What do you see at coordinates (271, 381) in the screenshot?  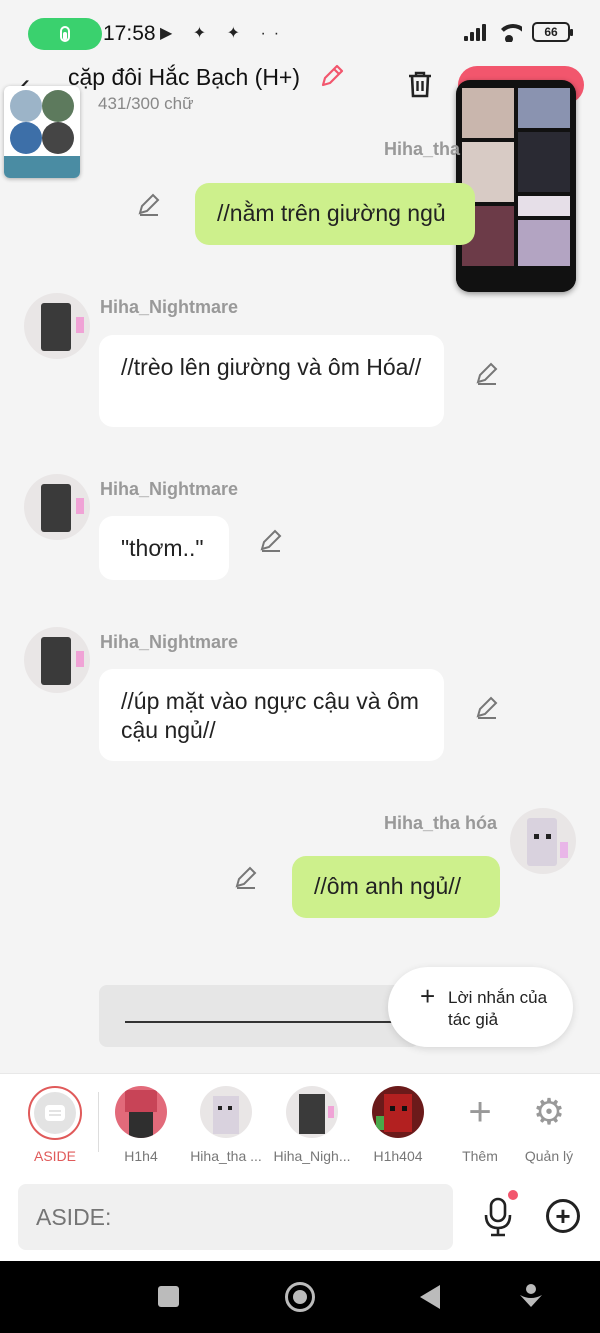 I see `message-bubble: //trèo lên giường và ôm Hóa//` at bounding box center [271, 381].